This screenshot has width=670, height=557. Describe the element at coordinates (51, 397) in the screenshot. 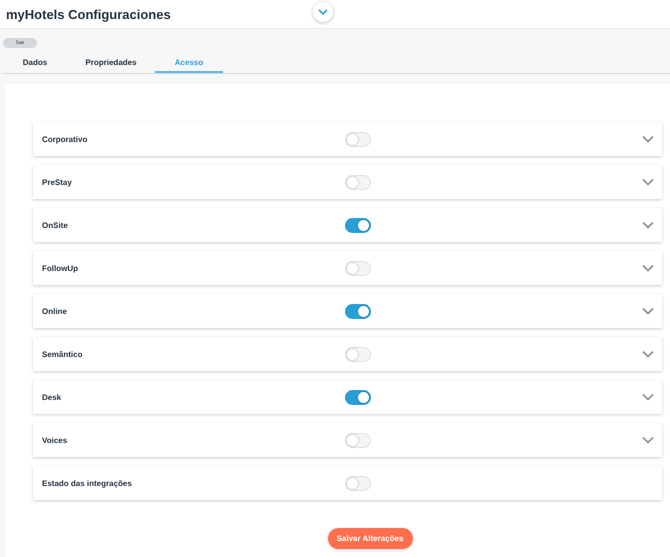

I see `module-name: Desk` at that location.